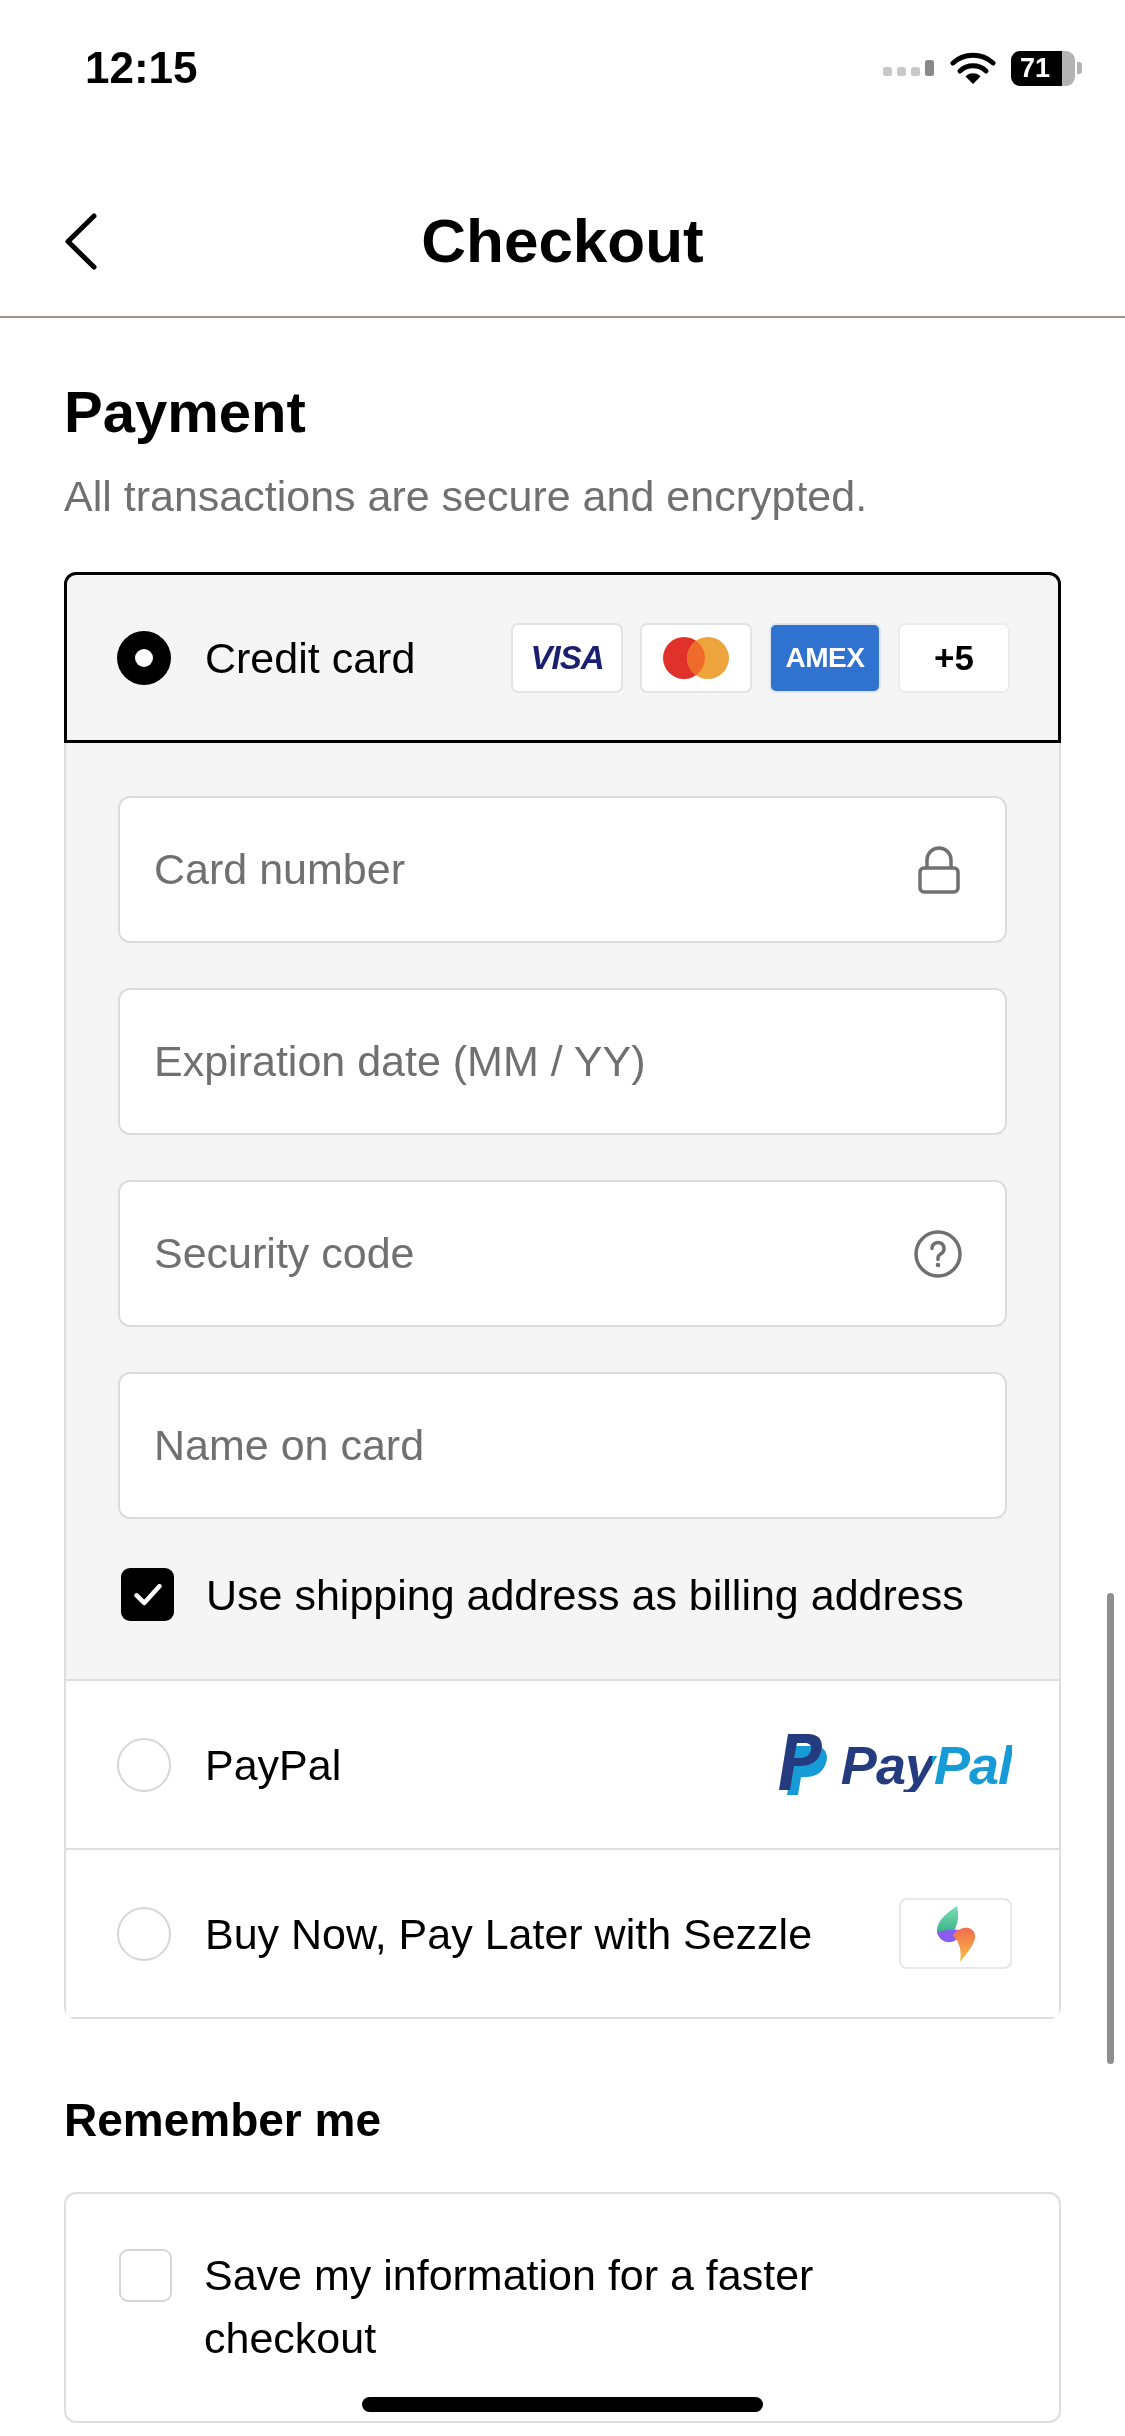  I want to click on checkmark-icon, so click(147, 1594).